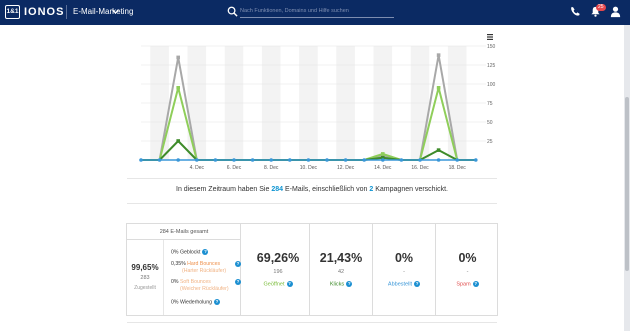  Describe the element at coordinates (103, 12) in the screenshot. I see `app-title: E-Mail-Marketing` at that location.